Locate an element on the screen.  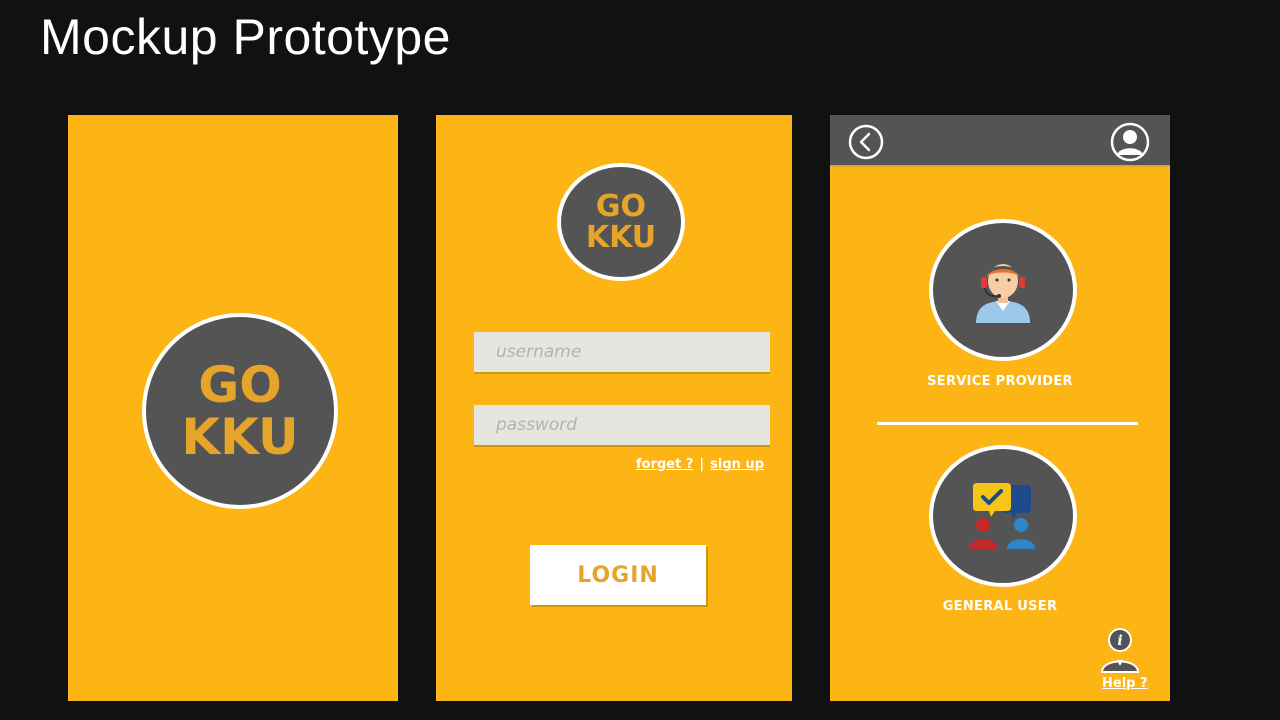
general-user-option is located at coordinates (1003, 516).